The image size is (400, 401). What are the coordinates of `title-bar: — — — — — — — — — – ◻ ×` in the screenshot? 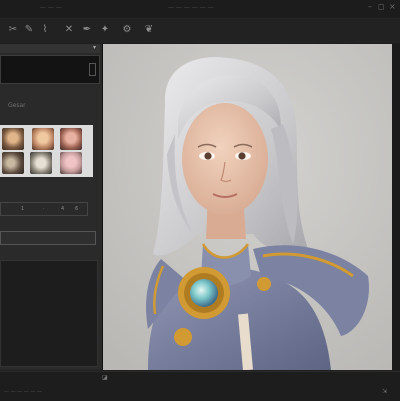 It's located at (200, 9).